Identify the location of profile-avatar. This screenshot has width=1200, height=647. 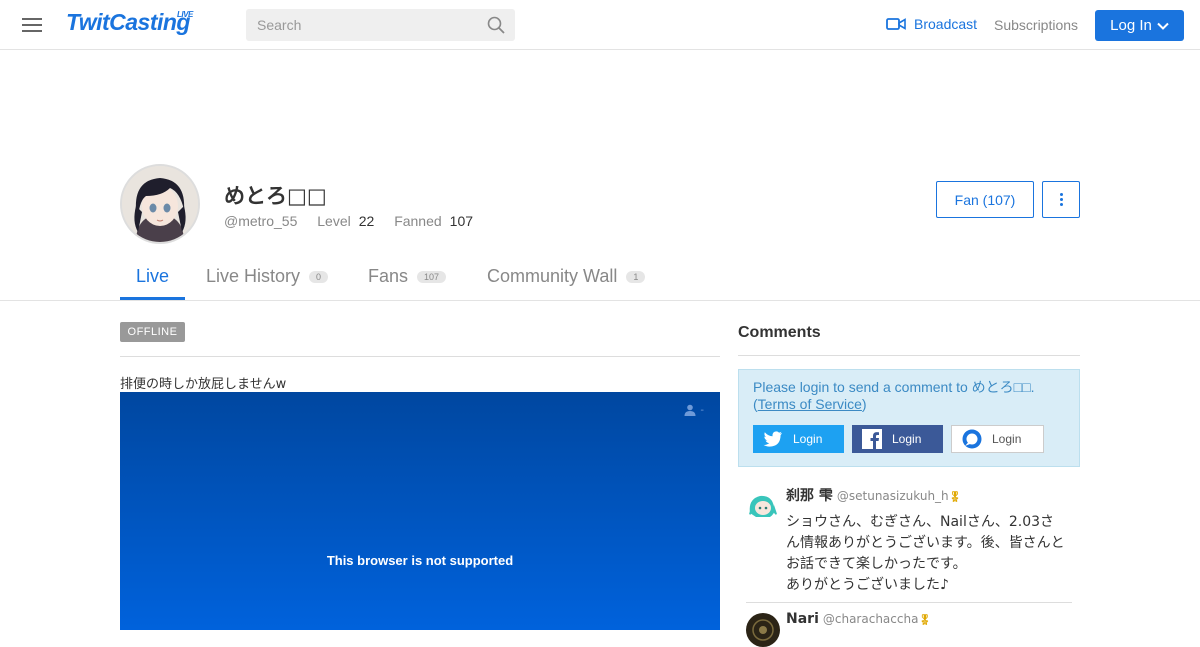
(160, 204).